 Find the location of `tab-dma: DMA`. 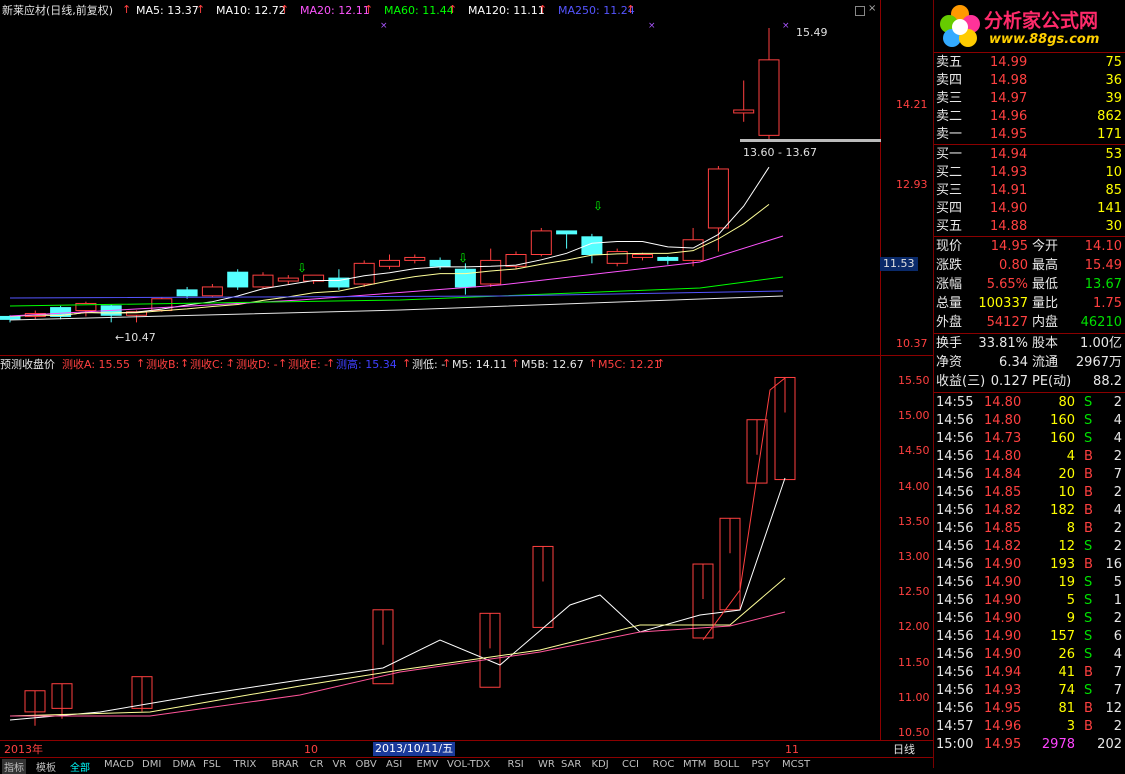

tab-dma: DMA is located at coordinates (184, 764).